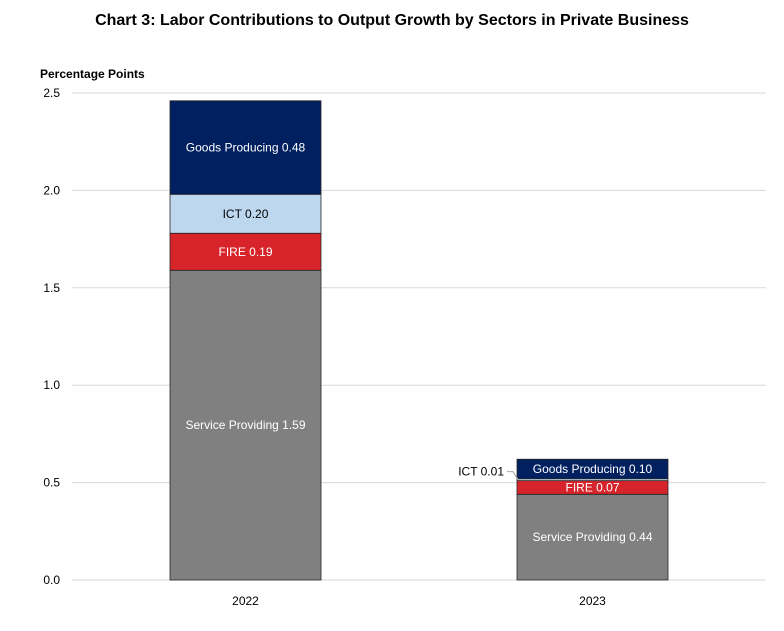 The width and height of the screenshot is (784, 631). I want to click on data-label: Service Providing 0.44, so click(592, 537).